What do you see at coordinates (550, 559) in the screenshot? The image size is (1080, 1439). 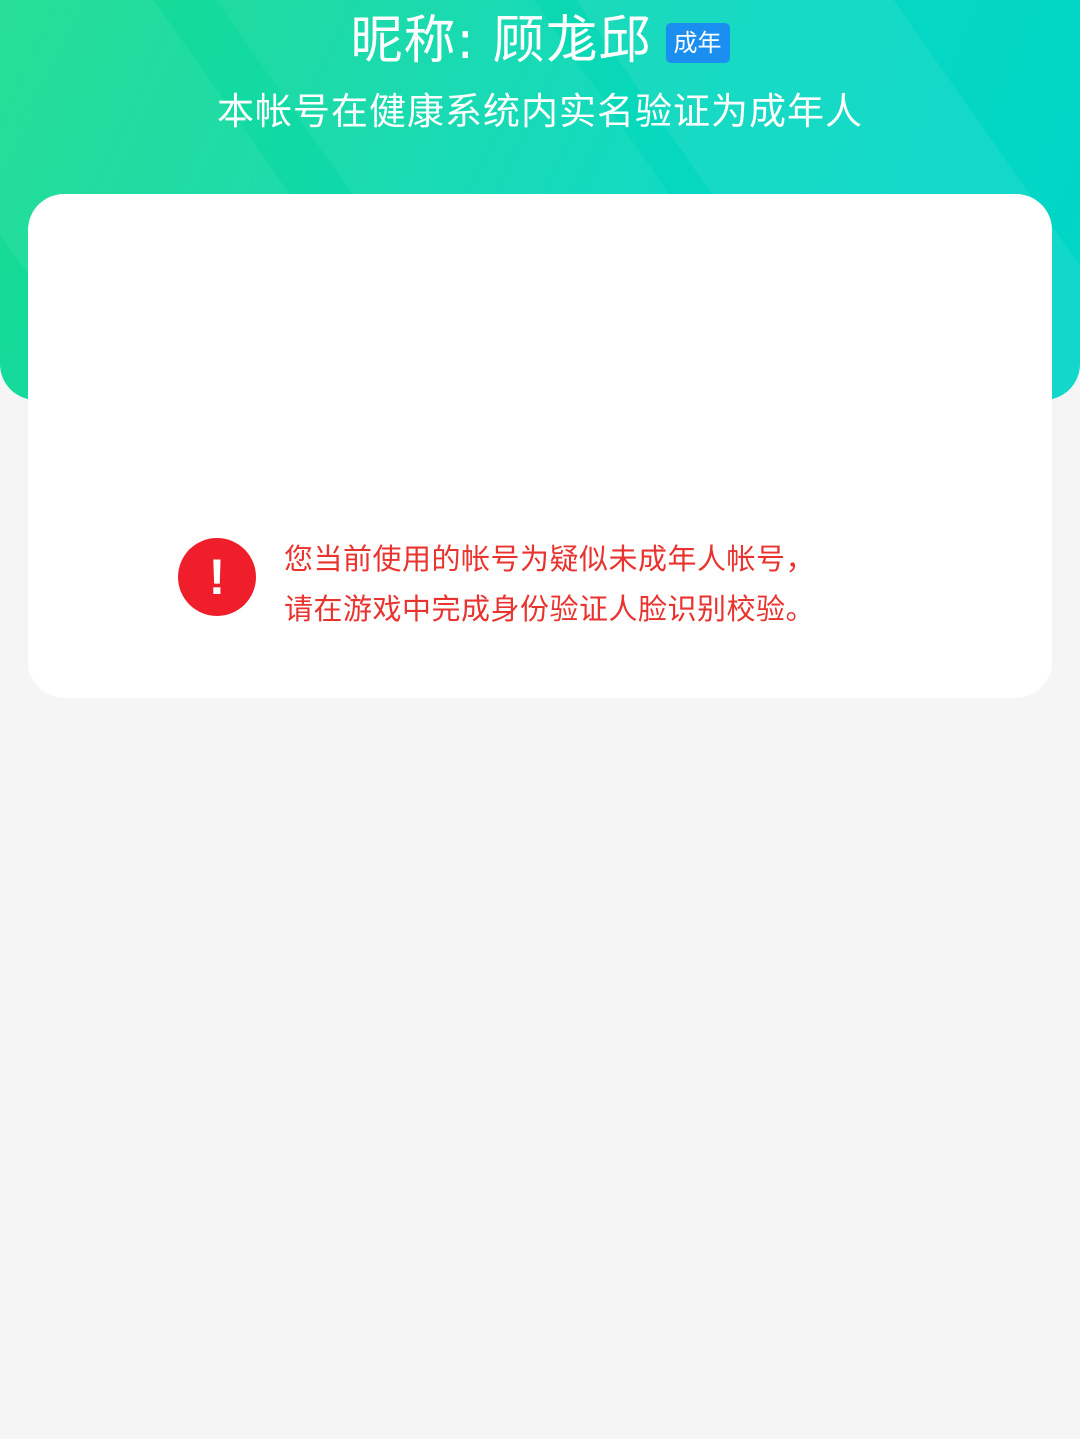 I see `warning-line-1: 您当前使用的帐号为疑似未成年人帐号，` at bounding box center [550, 559].